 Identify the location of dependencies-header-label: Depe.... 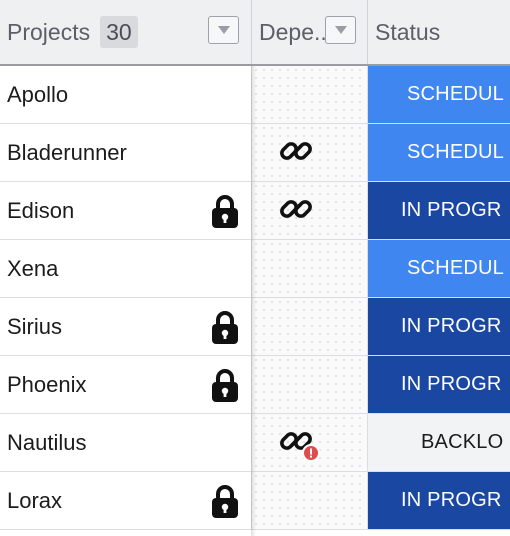
(296, 31).